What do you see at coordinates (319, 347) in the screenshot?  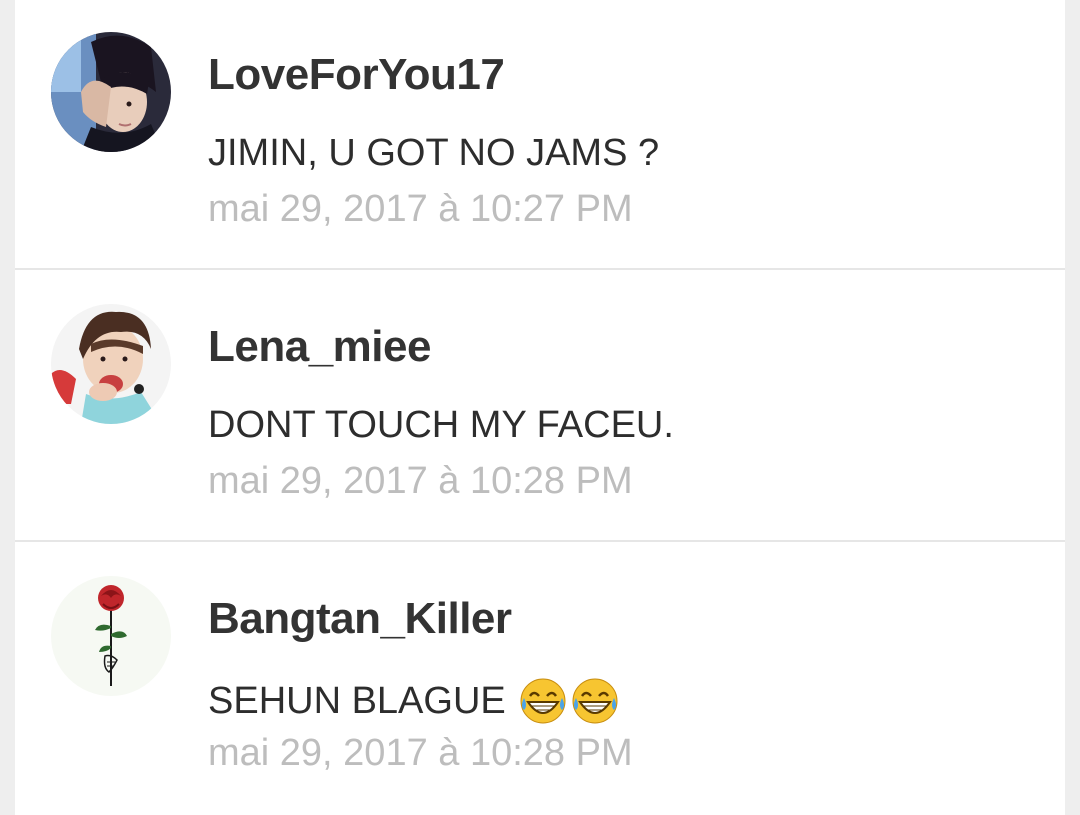 I see `username: Lena_miee` at bounding box center [319, 347].